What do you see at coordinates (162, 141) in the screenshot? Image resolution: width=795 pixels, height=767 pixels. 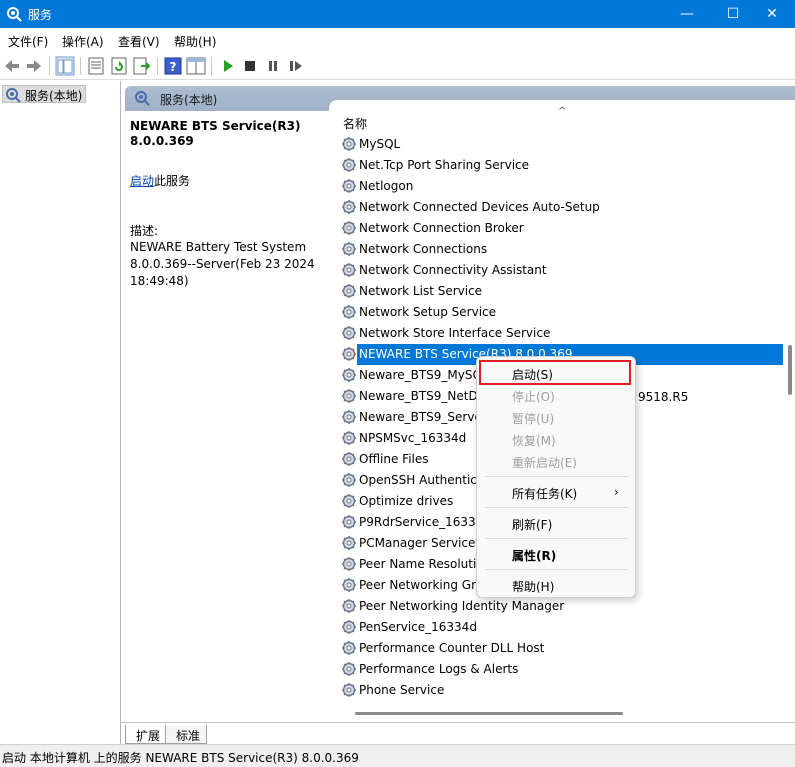 I see `selected-service-version: 8.0.0.369` at bounding box center [162, 141].